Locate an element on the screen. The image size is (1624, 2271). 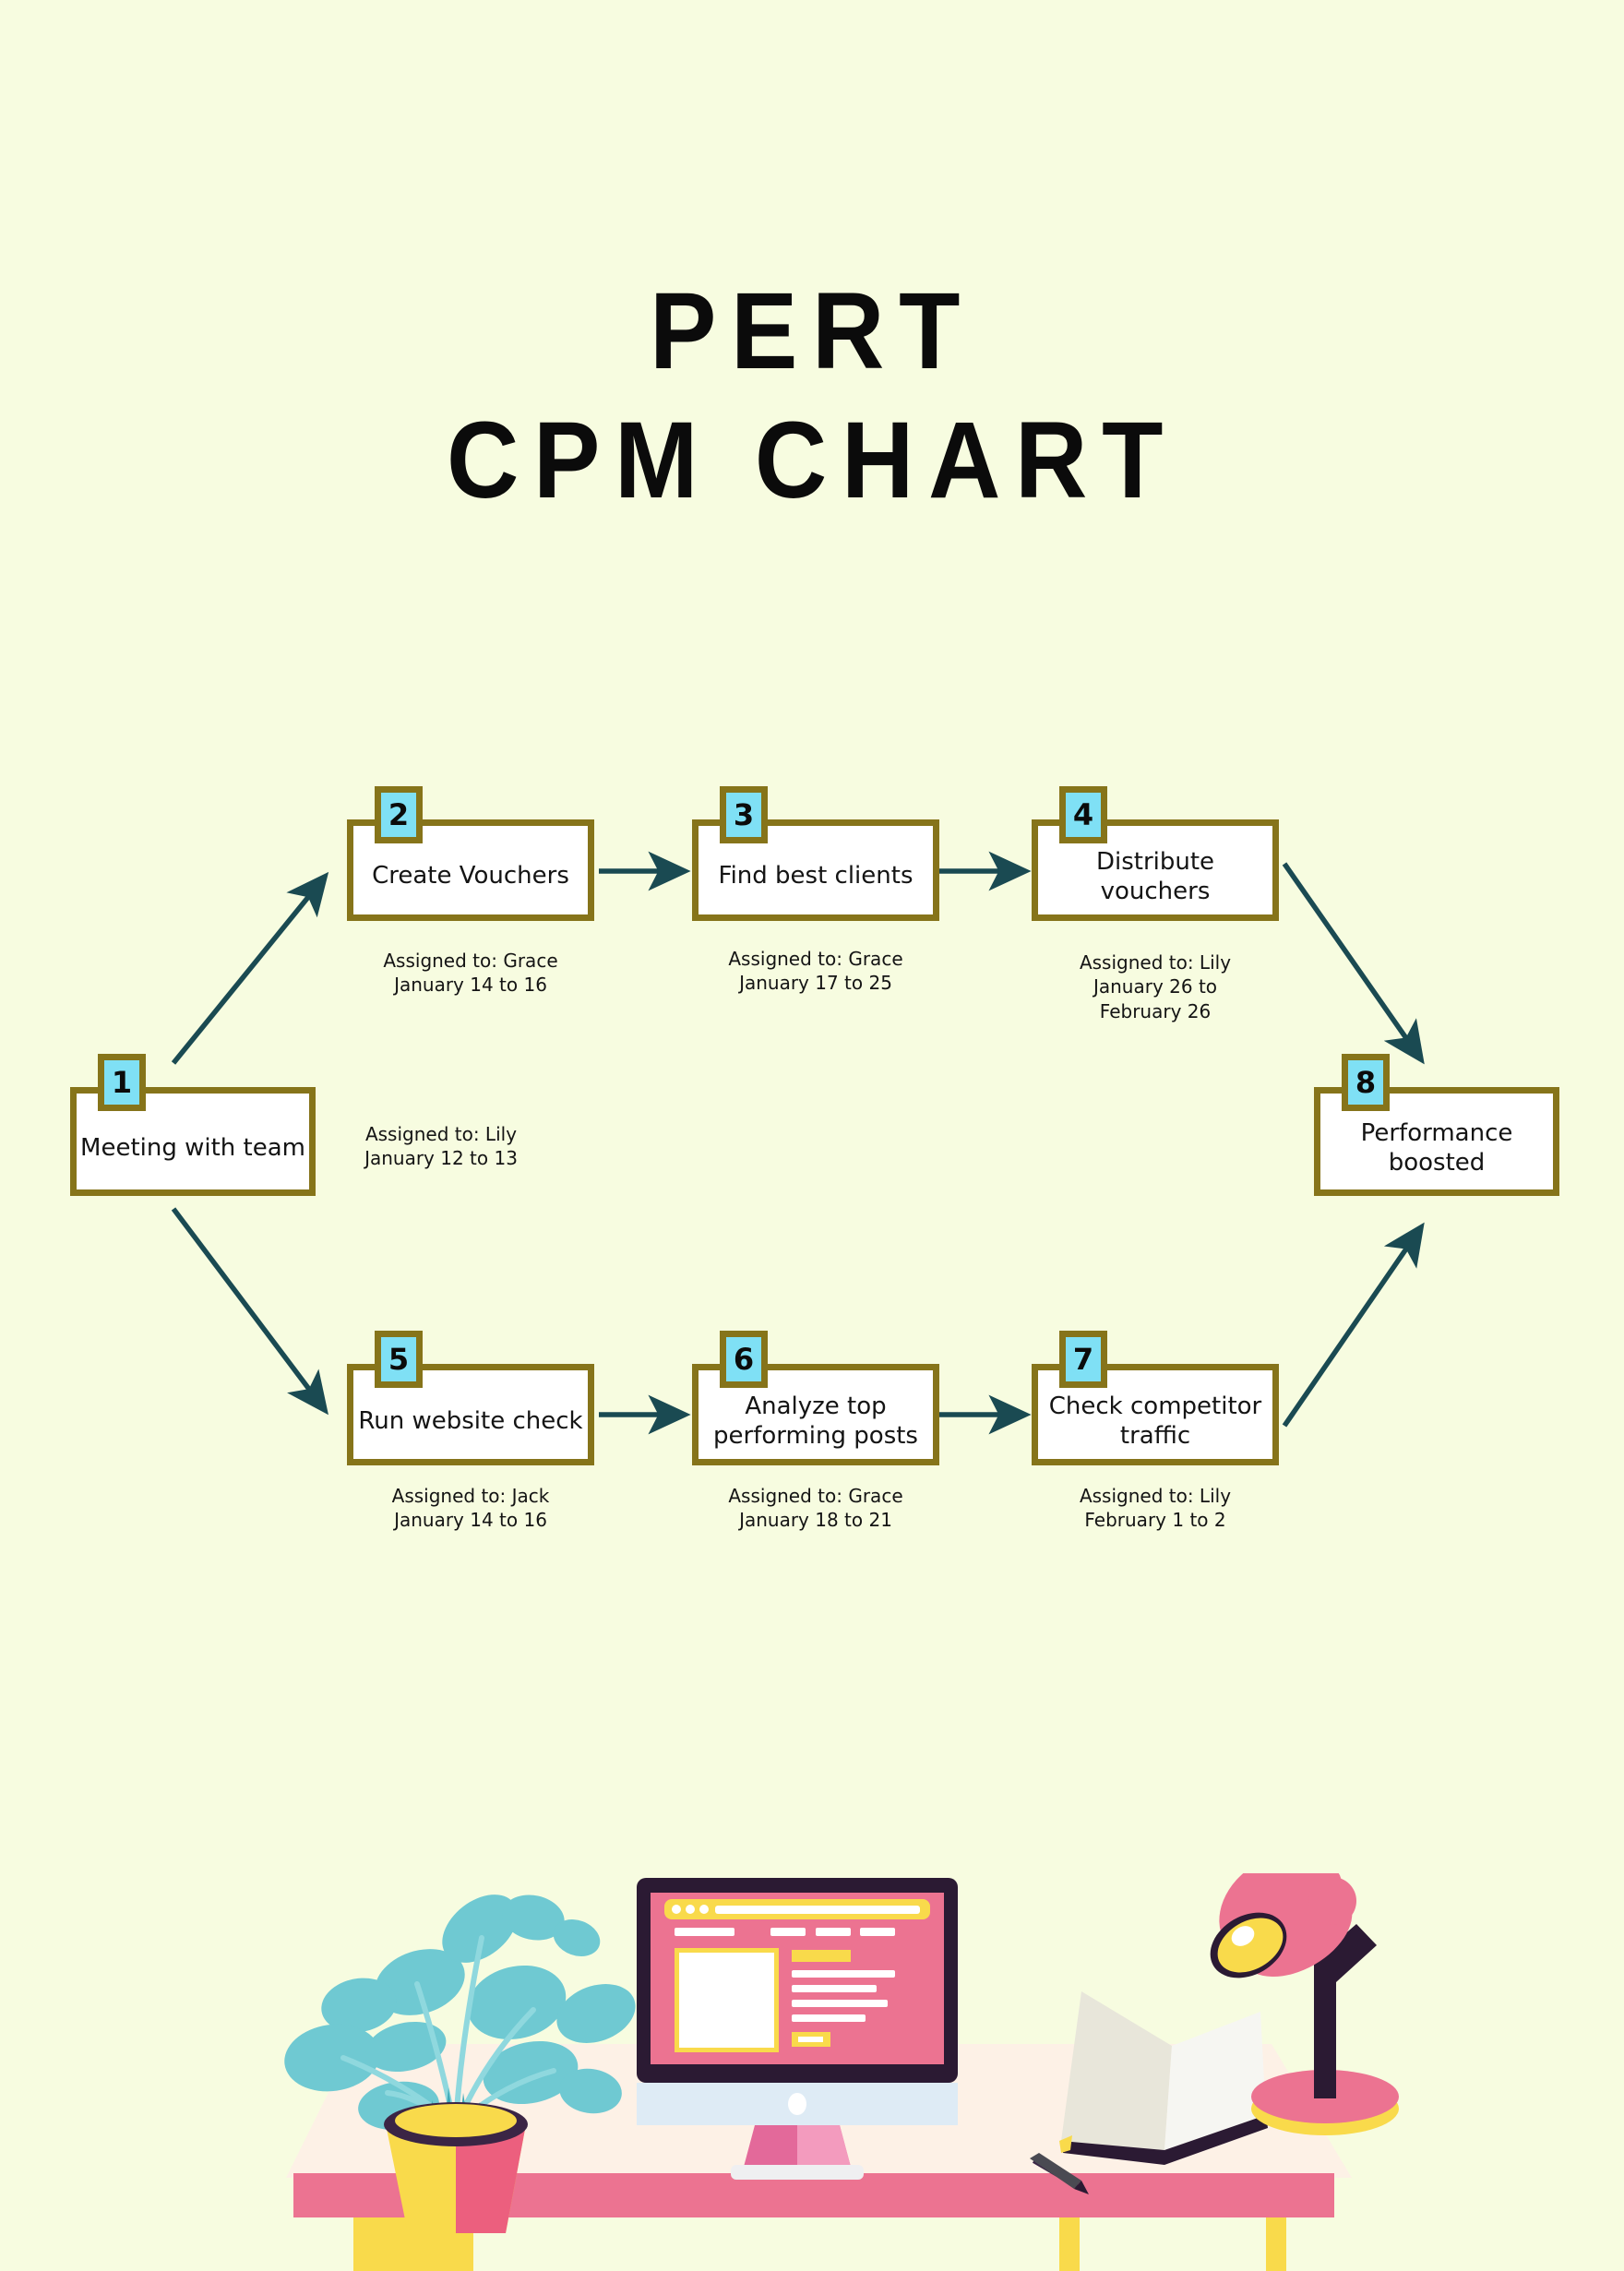
node-4-number: 4 is located at coordinates (1083, 814).